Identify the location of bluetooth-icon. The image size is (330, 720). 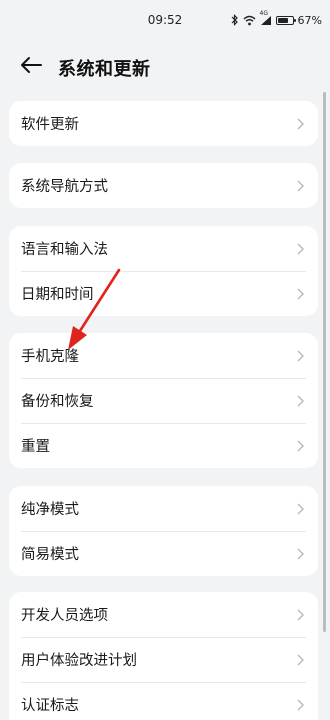
(235, 20).